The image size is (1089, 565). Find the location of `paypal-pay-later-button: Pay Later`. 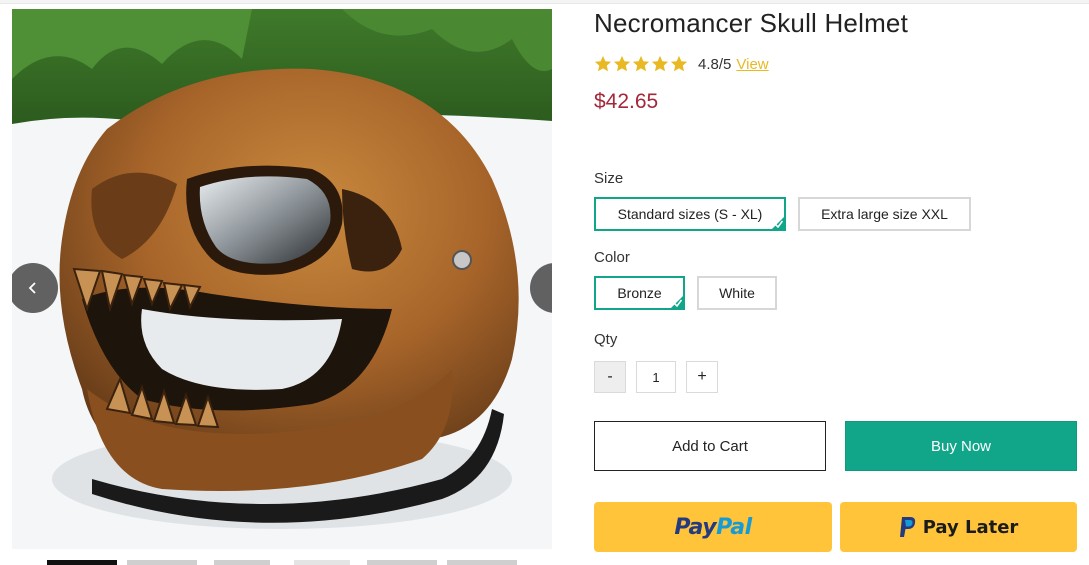

paypal-pay-later-button: Pay Later is located at coordinates (958, 527).